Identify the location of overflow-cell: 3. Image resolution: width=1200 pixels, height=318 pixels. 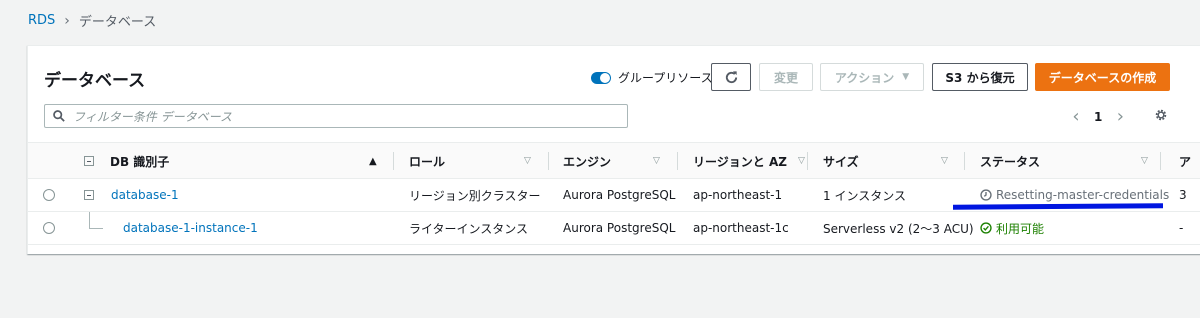
(1183, 195).